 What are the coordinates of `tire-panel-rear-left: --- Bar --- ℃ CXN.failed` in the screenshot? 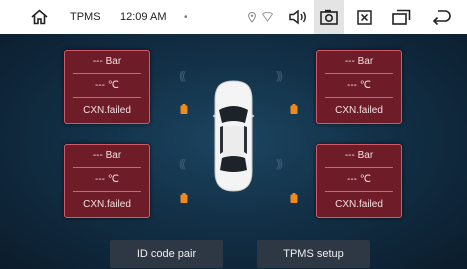 It's located at (107, 181).